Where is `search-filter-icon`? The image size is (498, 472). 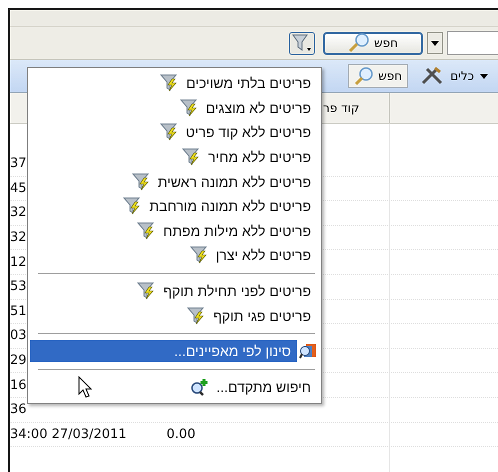
search-filter-icon is located at coordinates (308, 351).